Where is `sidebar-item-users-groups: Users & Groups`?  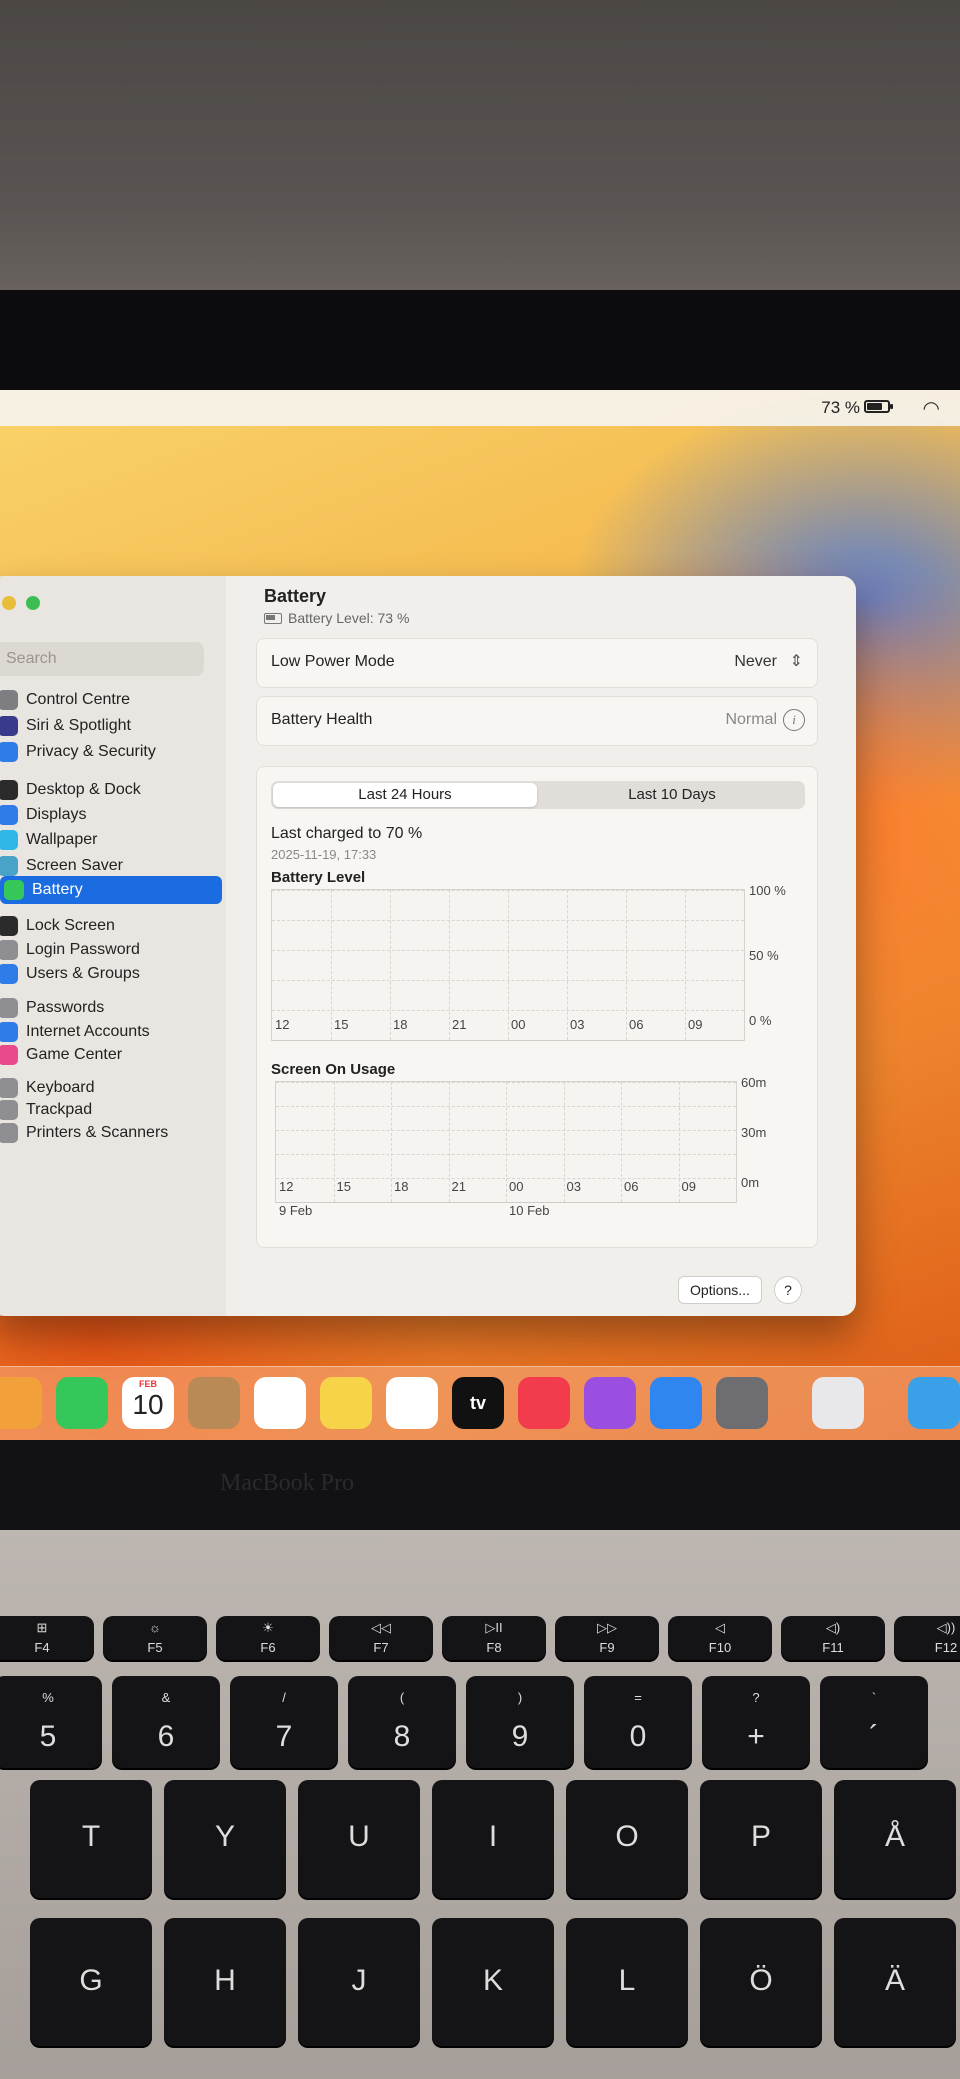 sidebar-item-users-groups: Users & Groups is located at coordinates (105, 974).